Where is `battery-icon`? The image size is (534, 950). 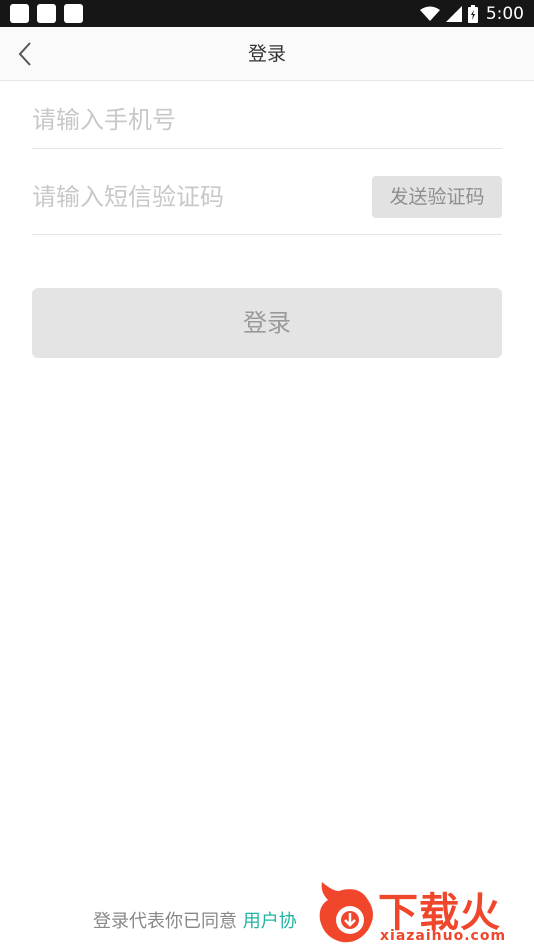
battery-icon is located at coordinates (472, 13).